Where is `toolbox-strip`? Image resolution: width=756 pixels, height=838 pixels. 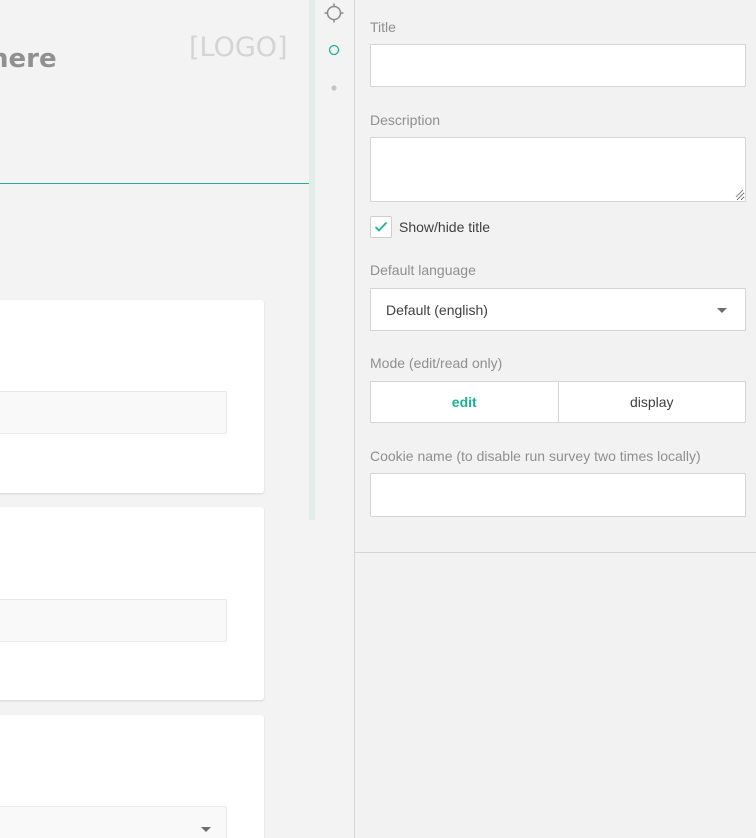 toolbox-strip is located at coordinates (334, 419).